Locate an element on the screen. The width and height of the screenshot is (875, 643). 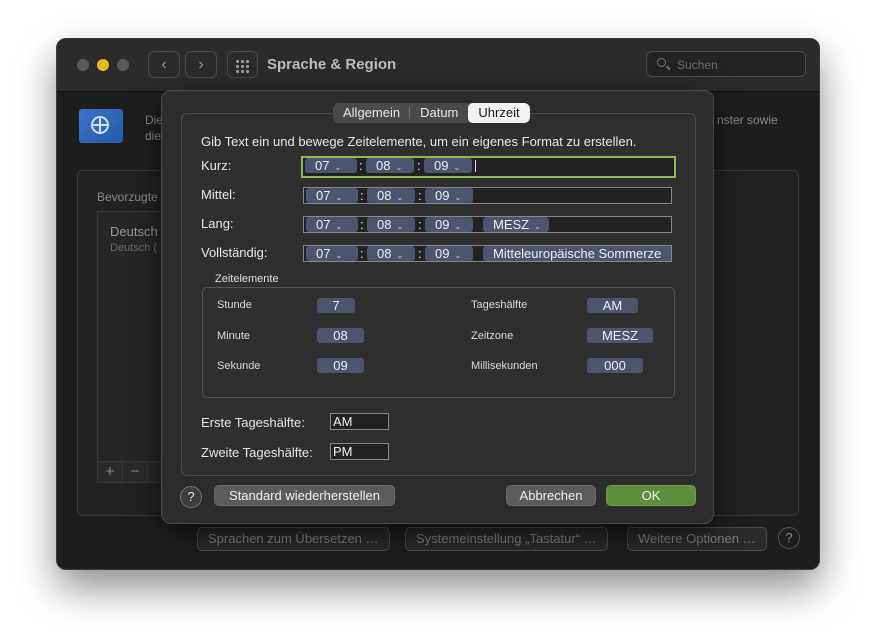
back-button: ‹ is located at coordinates (164, 64).